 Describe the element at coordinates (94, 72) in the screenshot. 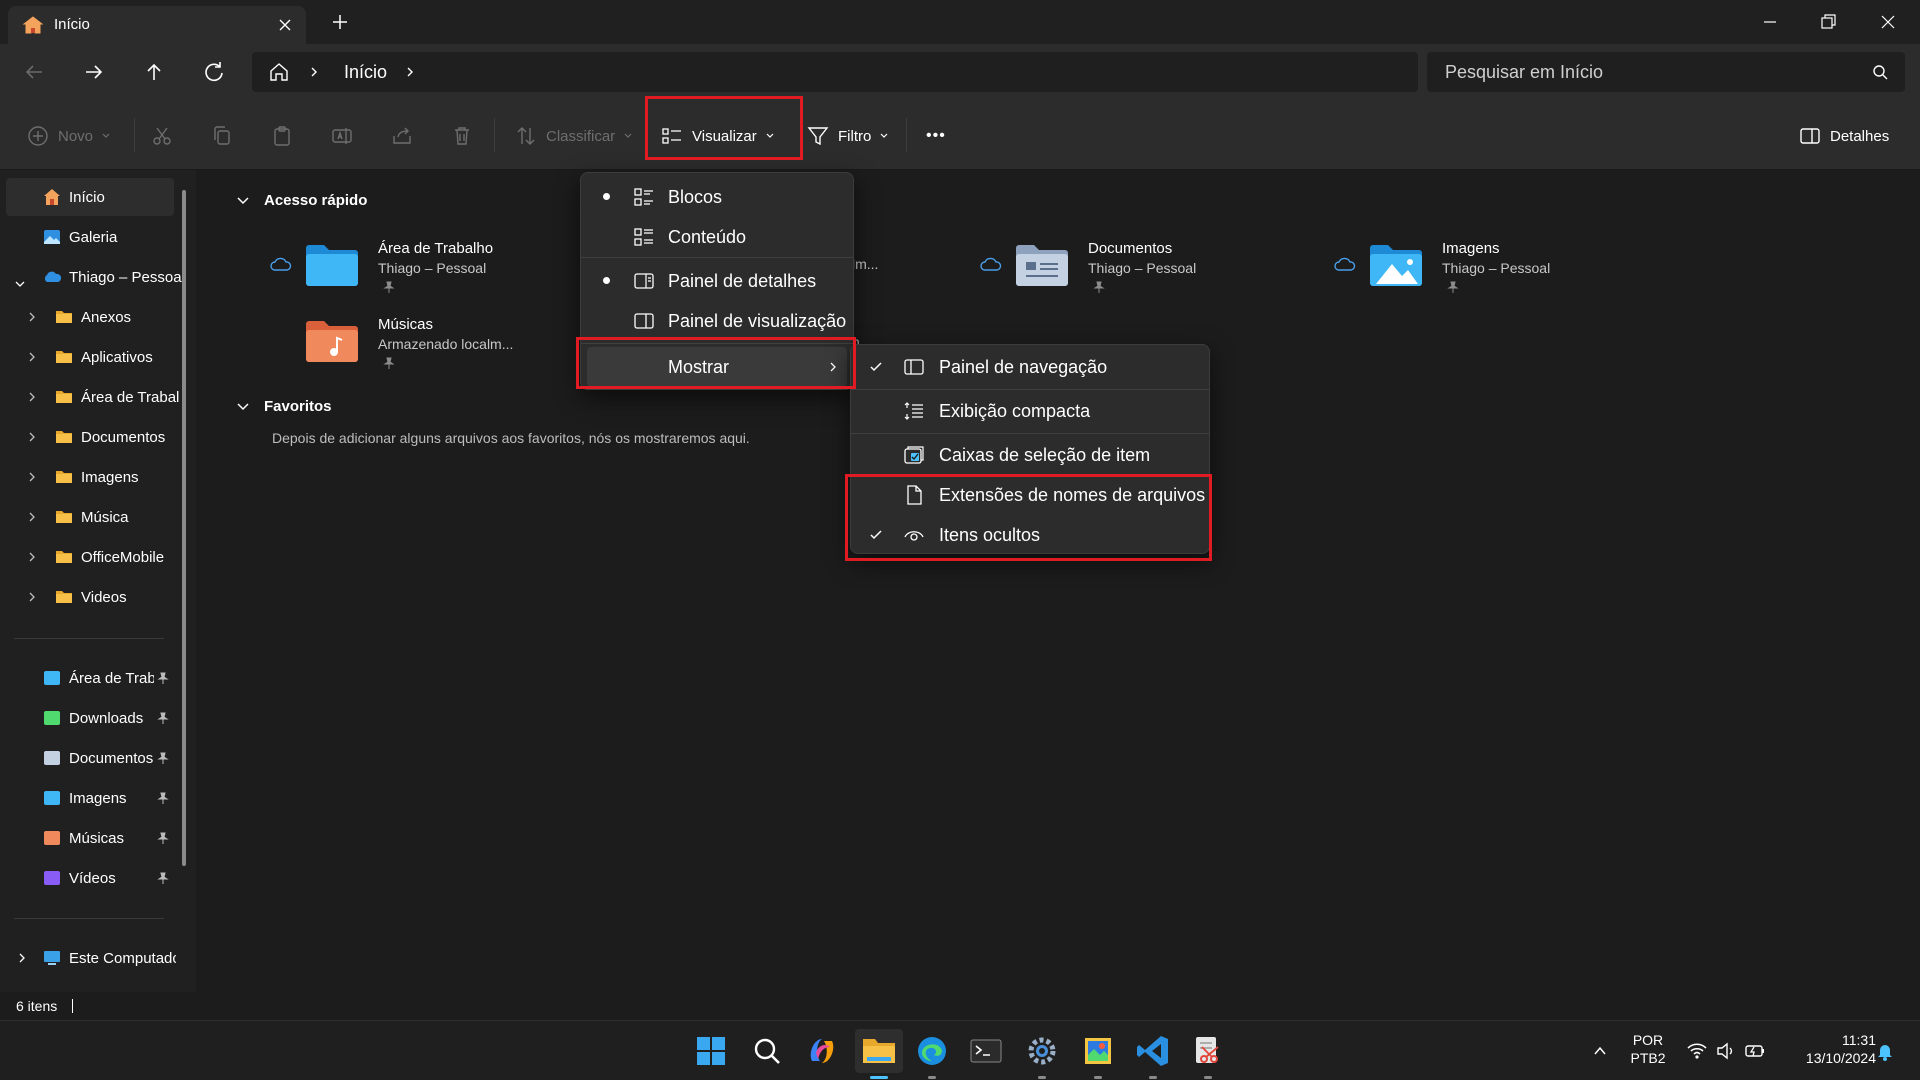

I see `forward-icon` at that location.